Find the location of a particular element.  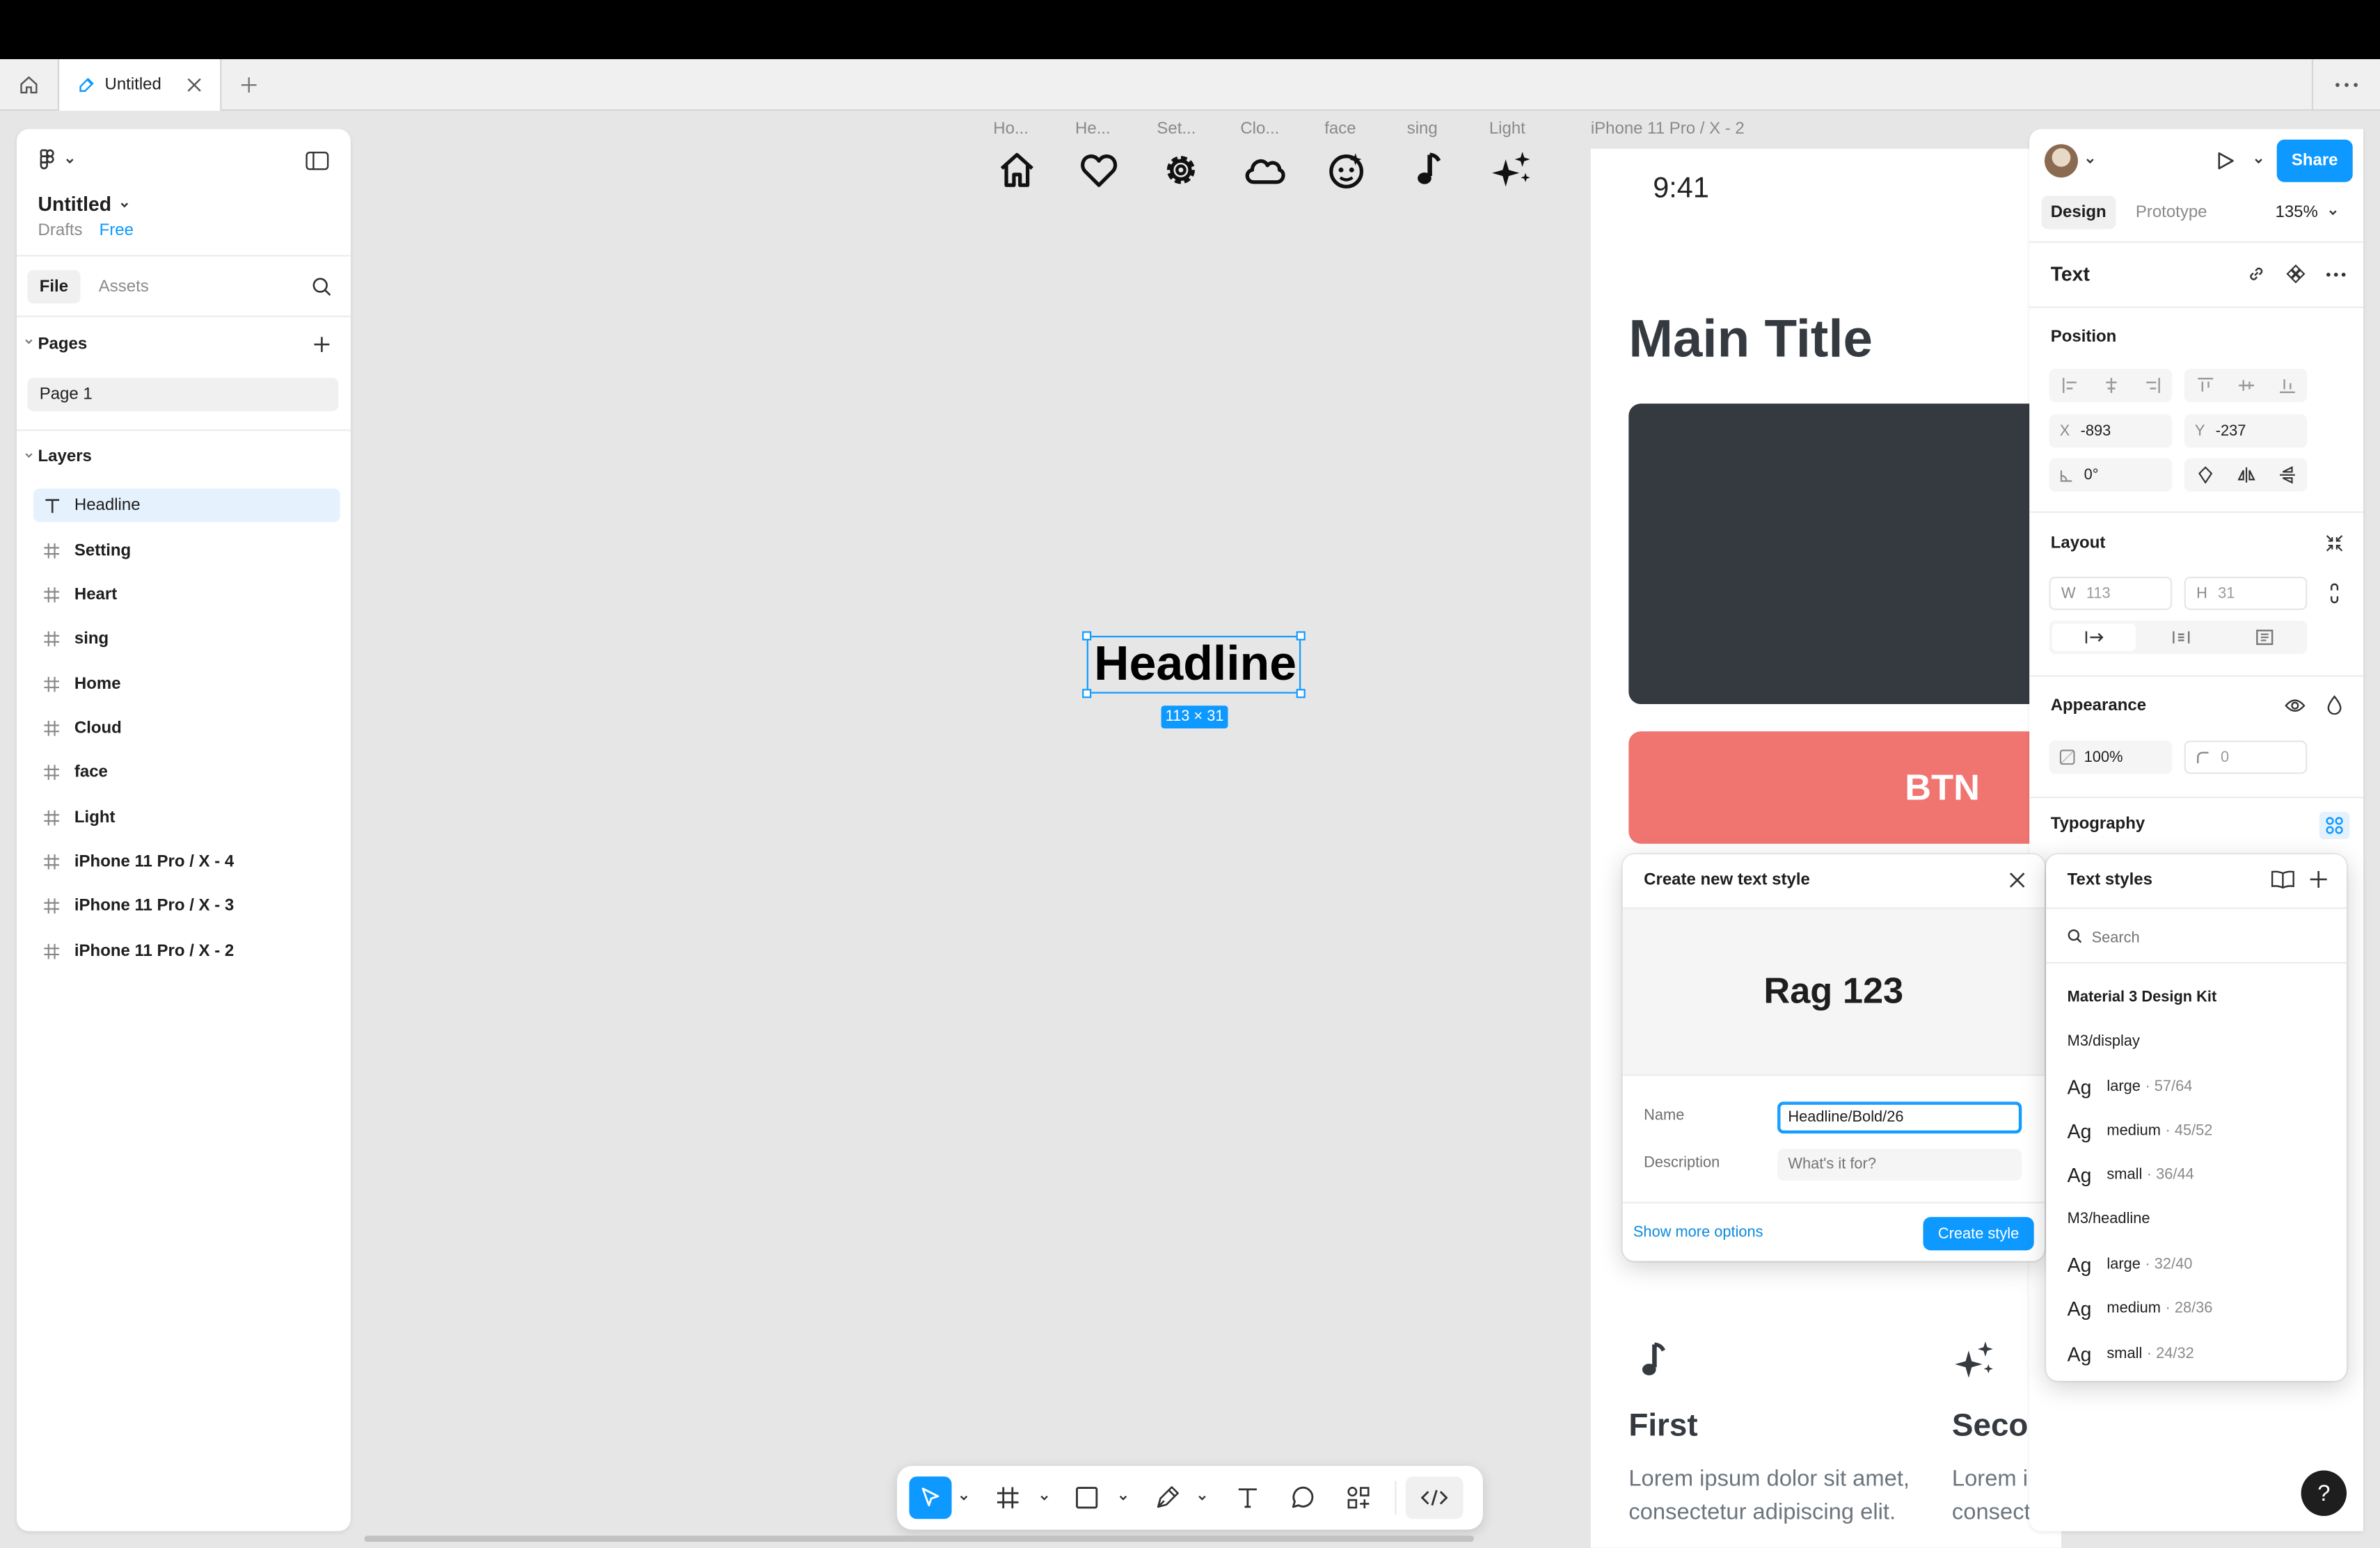

help-button: ? is located at coordinates (2324, 1493).